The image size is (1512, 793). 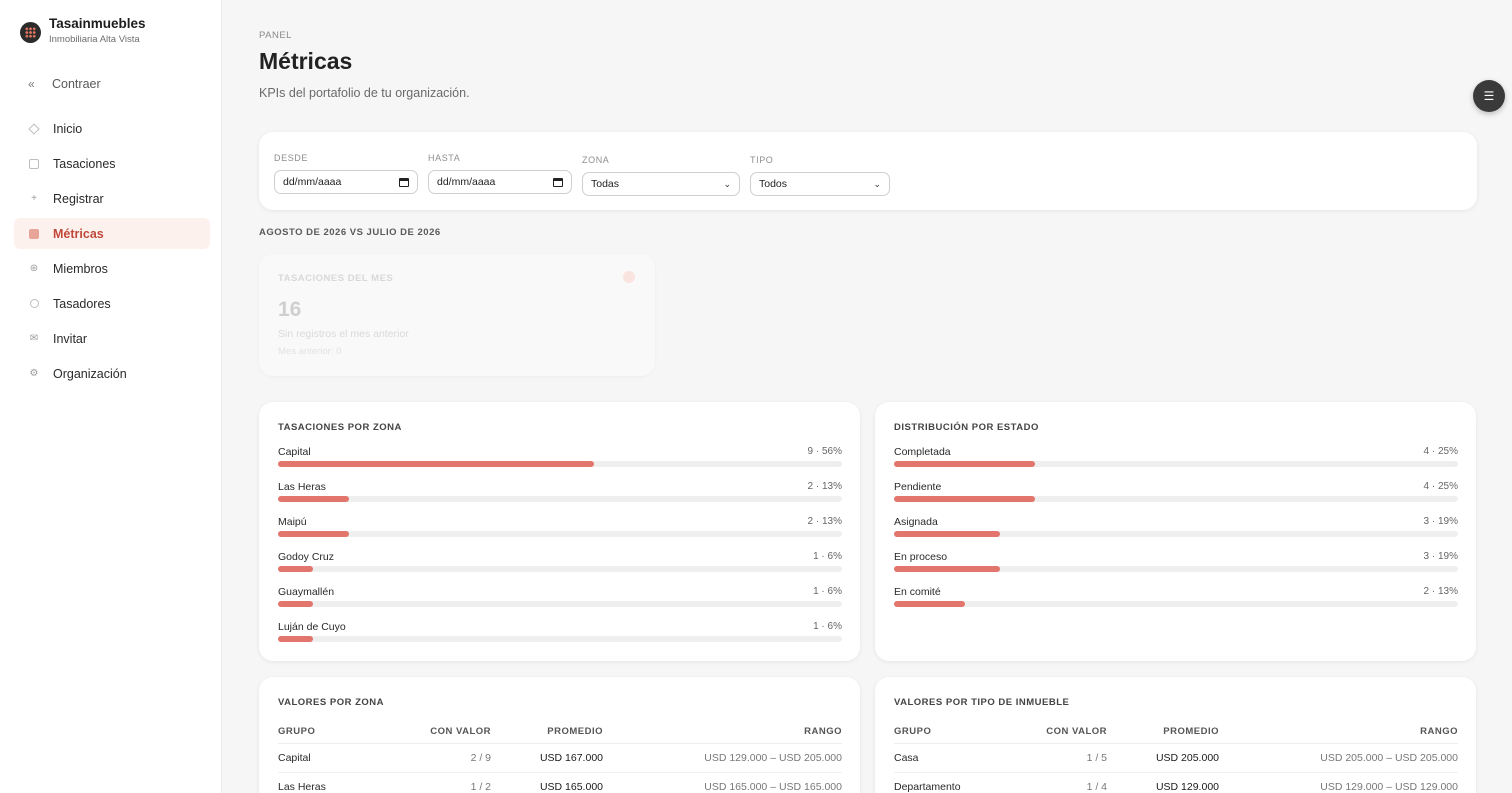 I want to click on zone-select: Todas ⌄, so click(x=661, y=184).